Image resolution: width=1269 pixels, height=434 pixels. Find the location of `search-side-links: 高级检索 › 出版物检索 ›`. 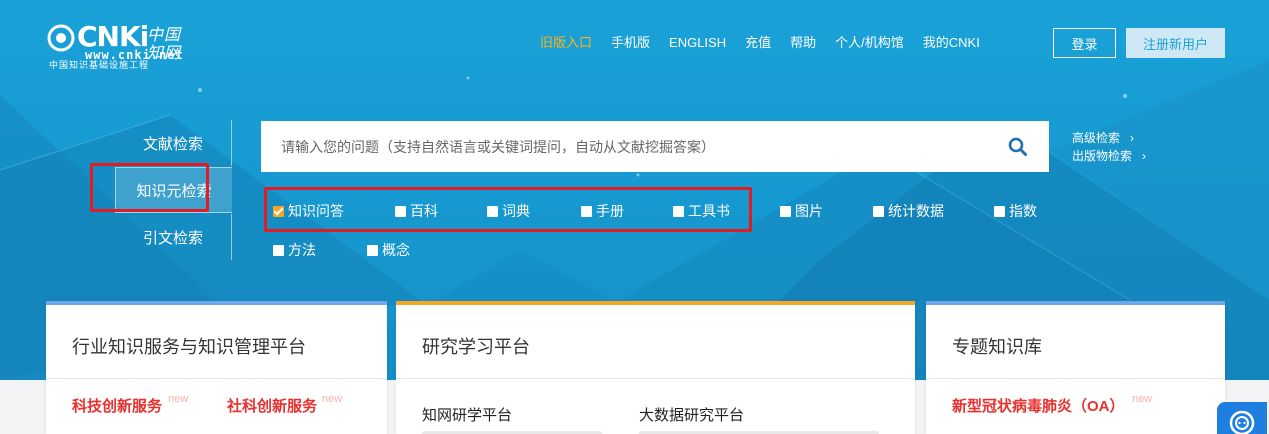

search-side-links: 高级检索 › 出版物检索 › is located at coordinates (1109, 147).